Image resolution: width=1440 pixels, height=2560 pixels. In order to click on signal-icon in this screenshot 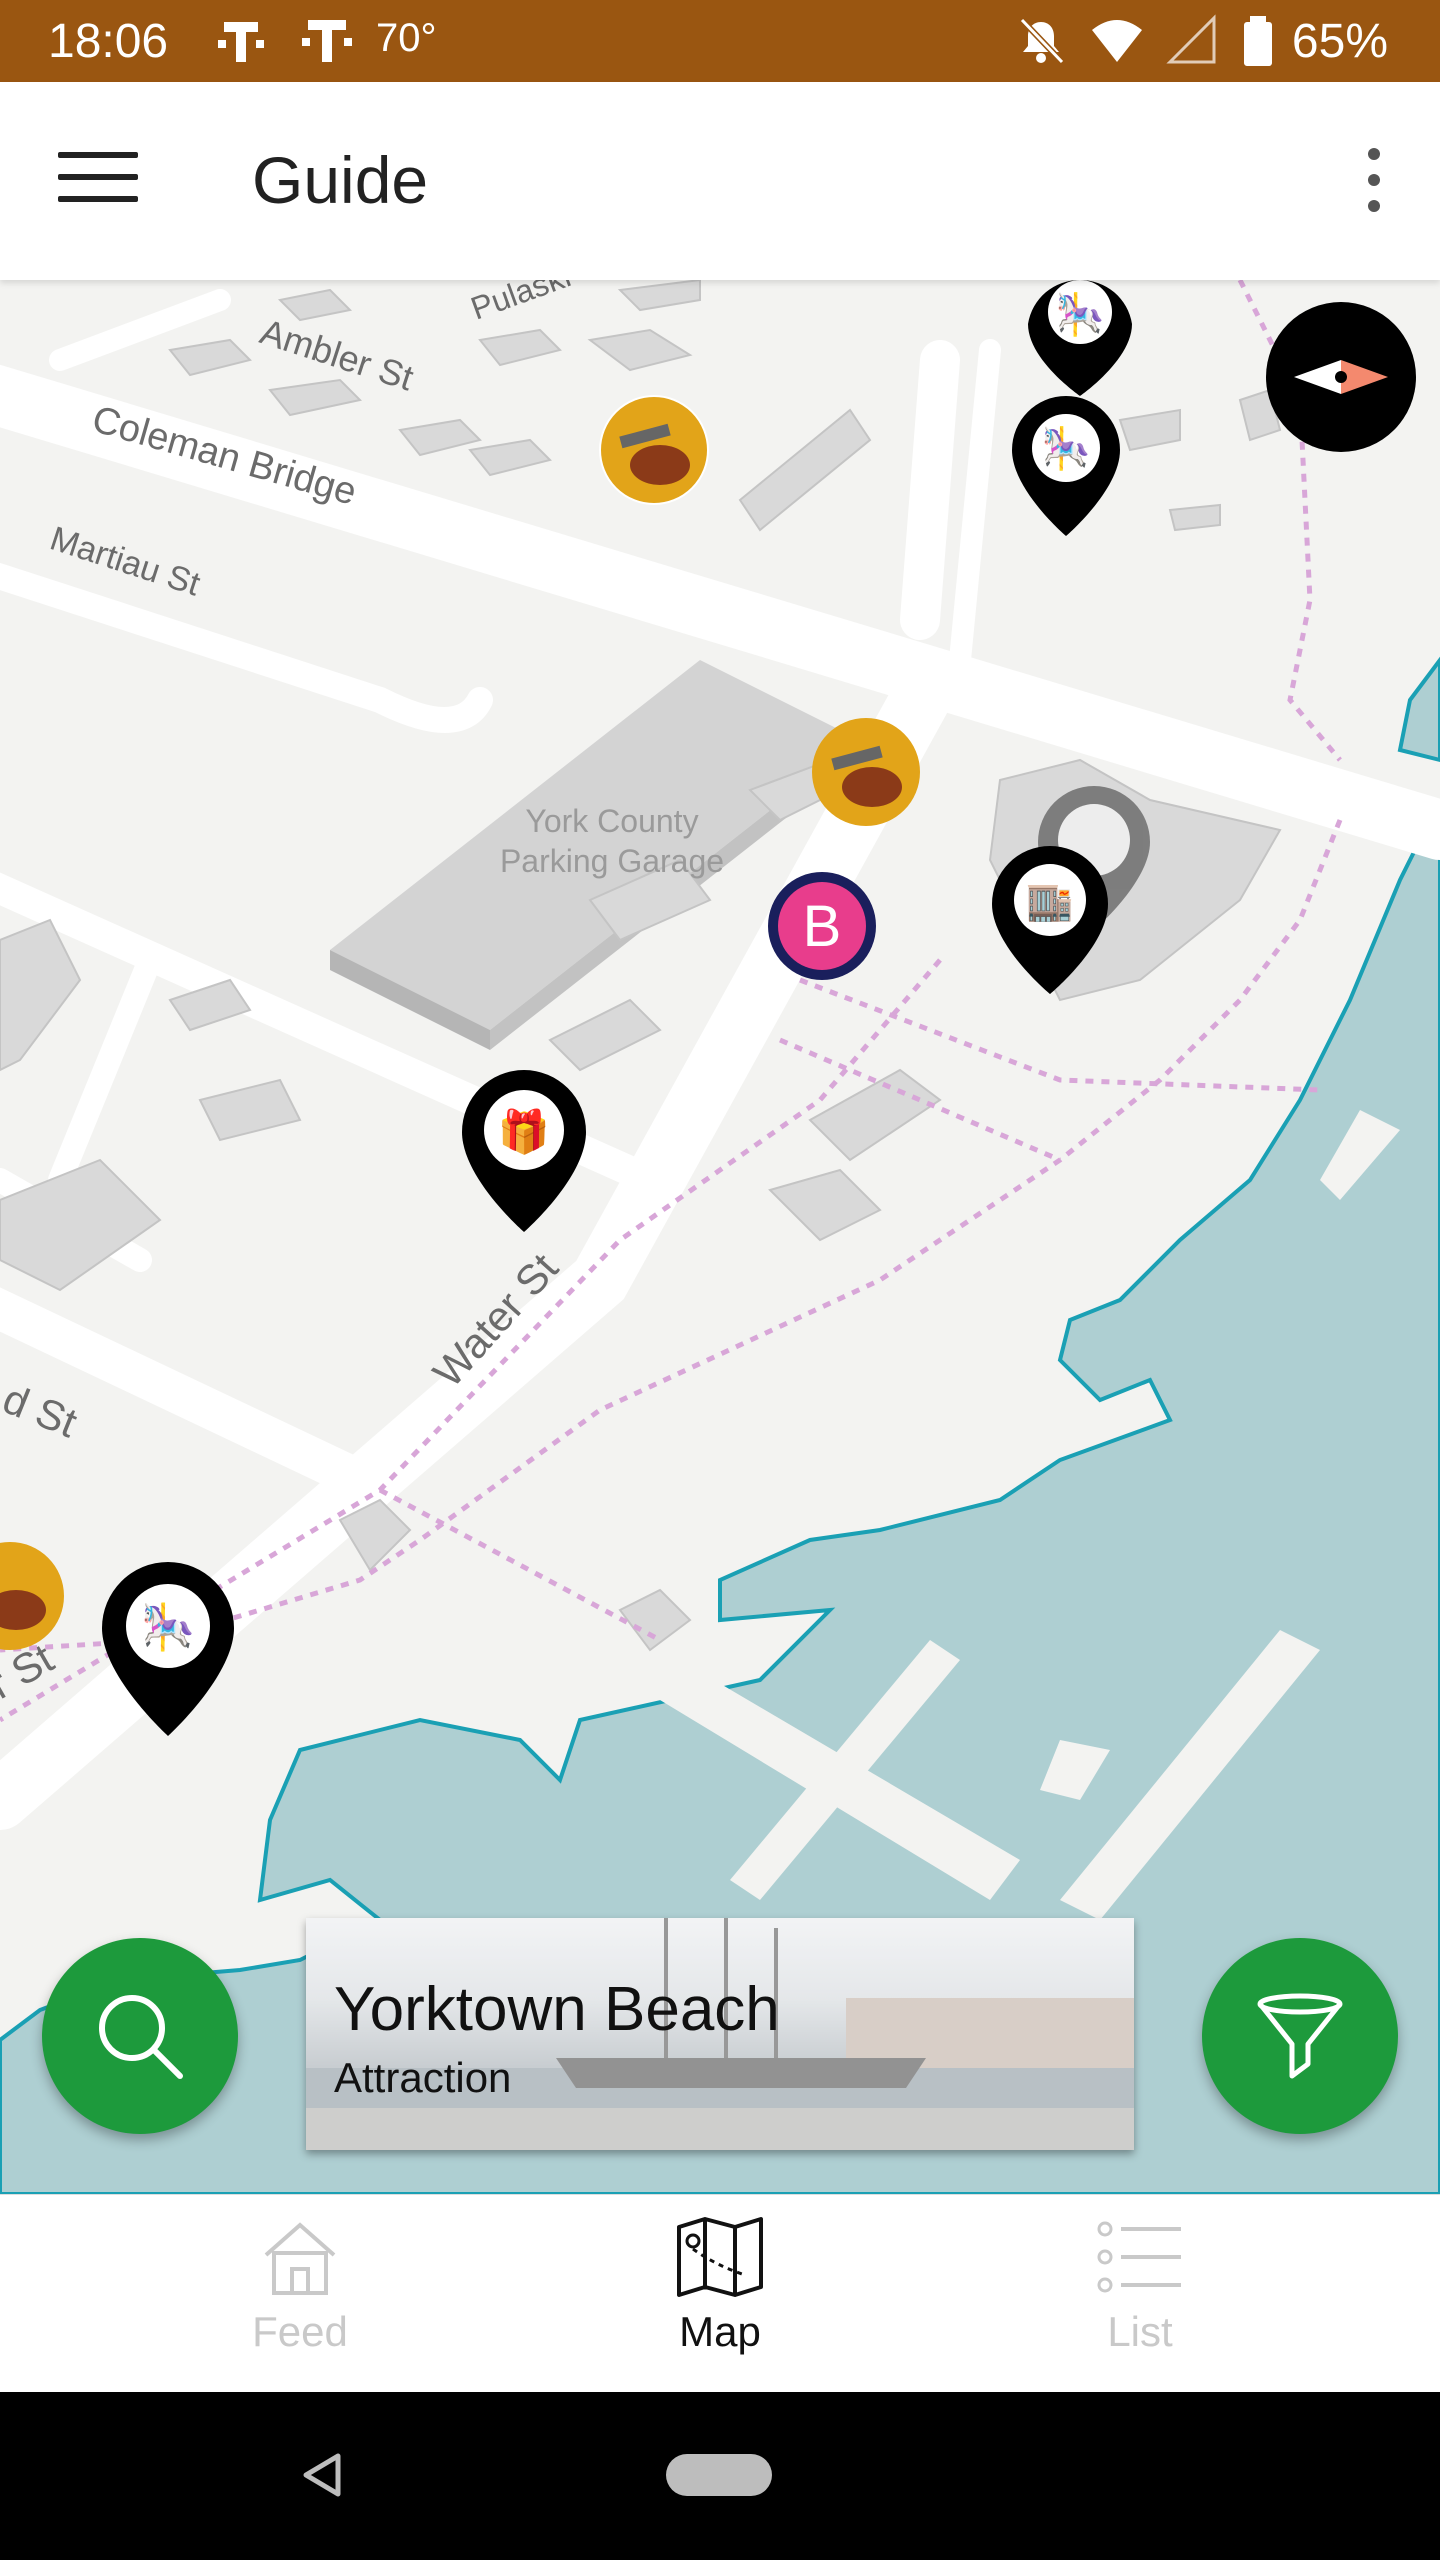, I will do `click(1191, 39)`.